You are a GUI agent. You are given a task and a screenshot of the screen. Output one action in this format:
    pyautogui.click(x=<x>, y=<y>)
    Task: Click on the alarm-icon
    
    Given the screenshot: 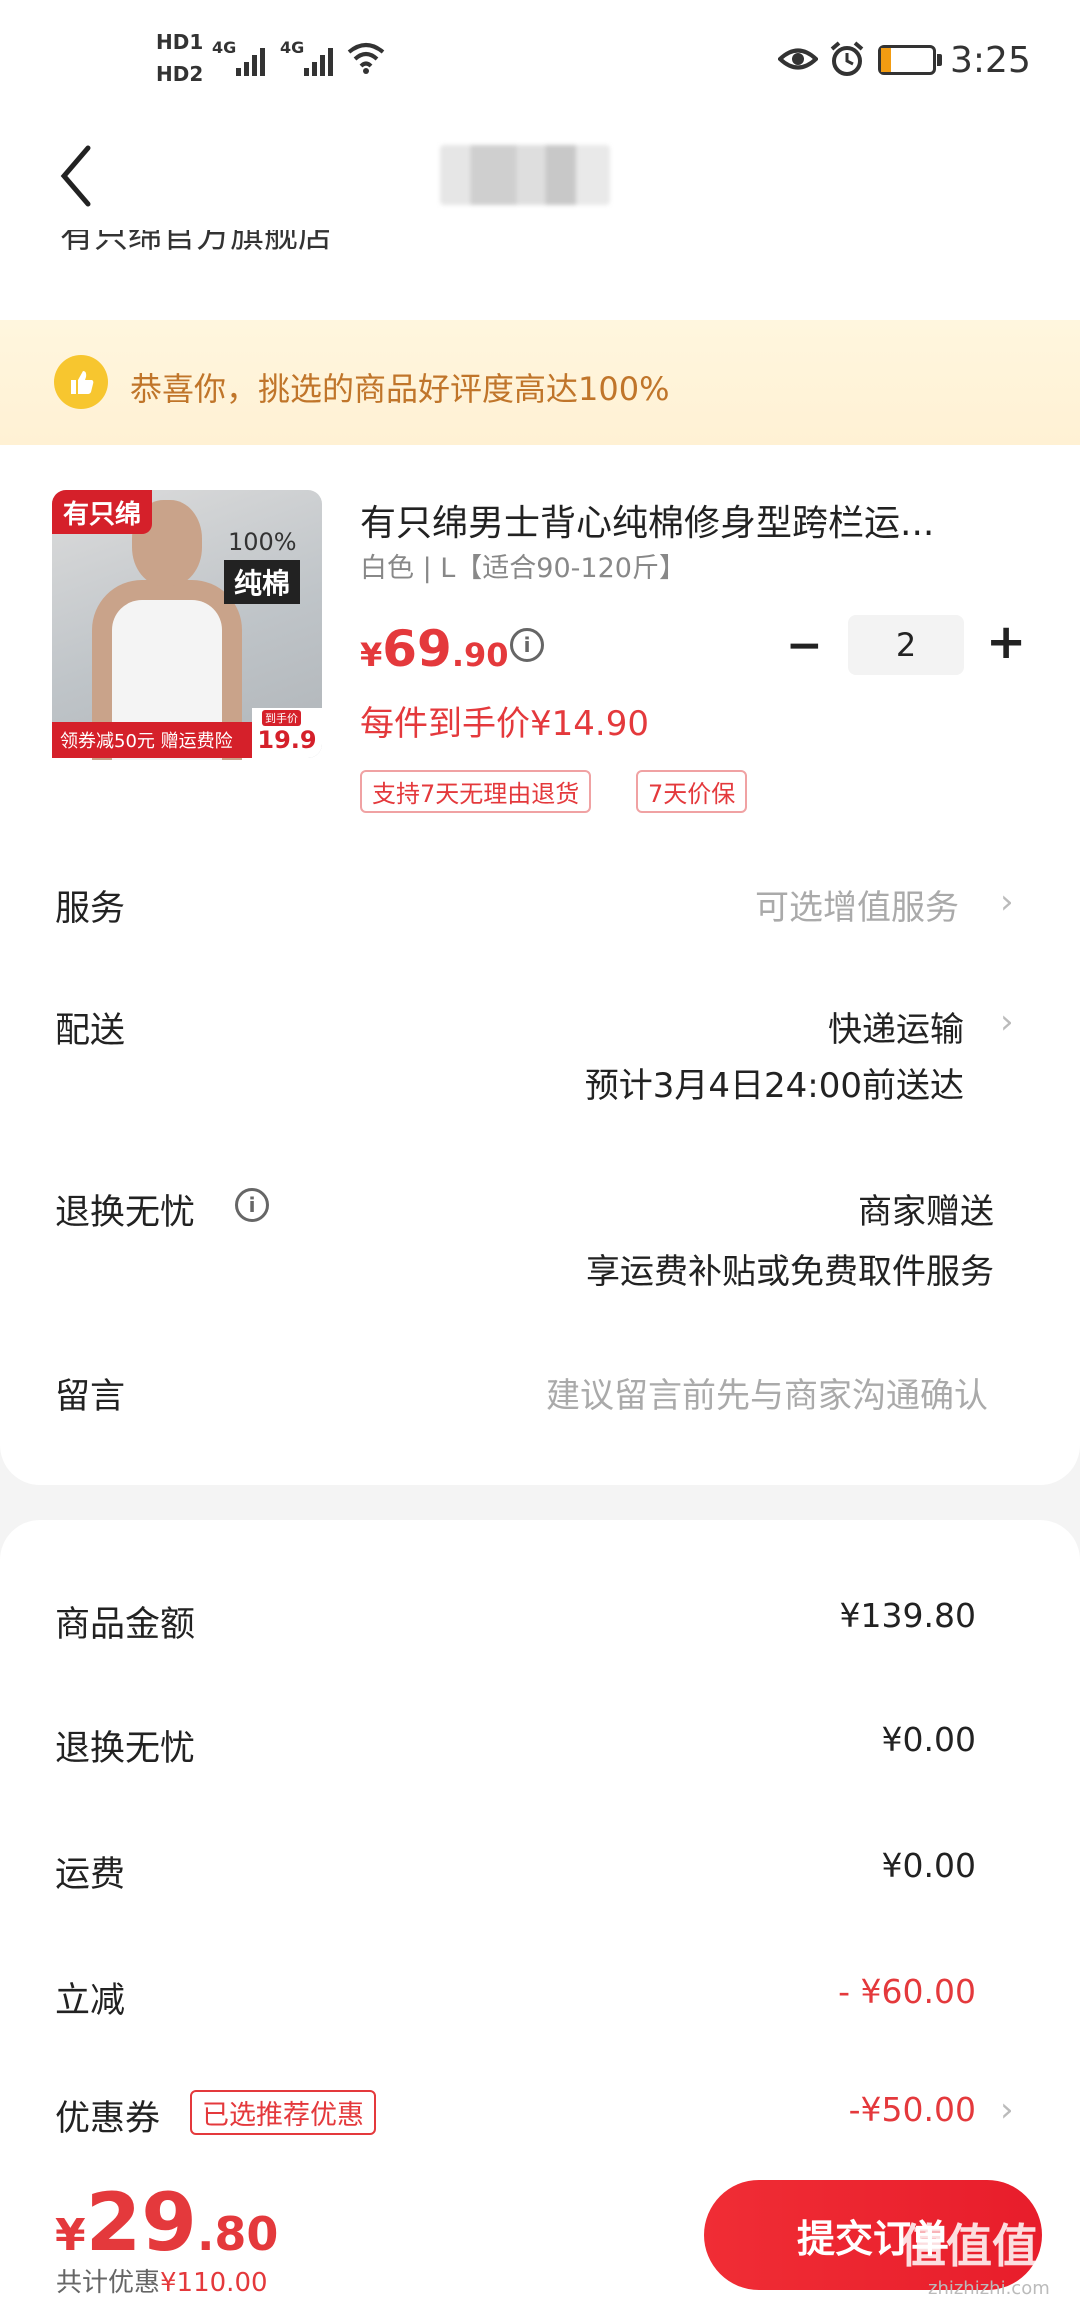 What is the action you would take?
    pyautogui.click(x=847, y=58)
    